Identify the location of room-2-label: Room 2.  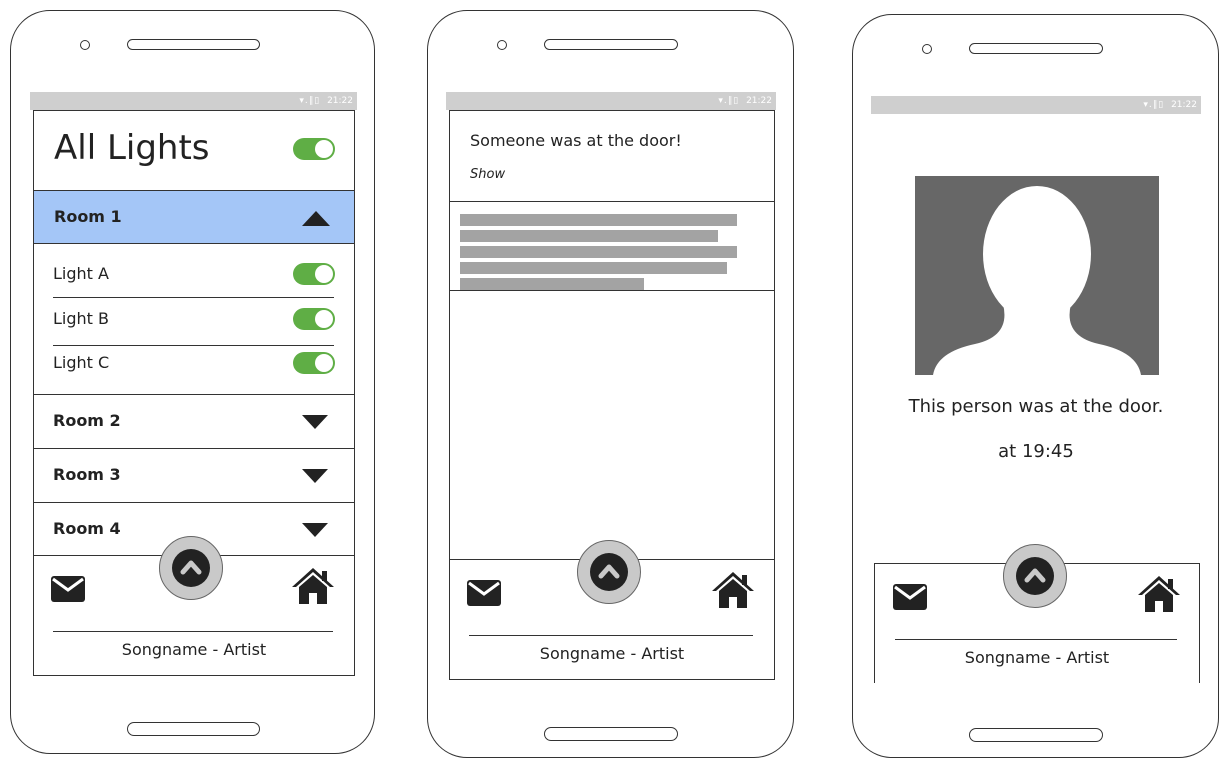
(87, 420).